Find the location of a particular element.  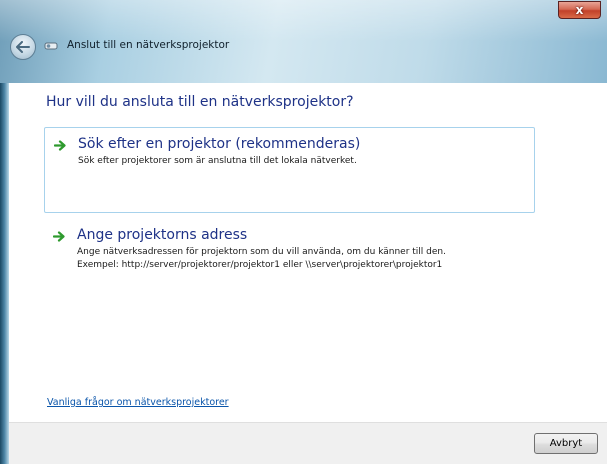

back-button is located at coordinates (23, 47).